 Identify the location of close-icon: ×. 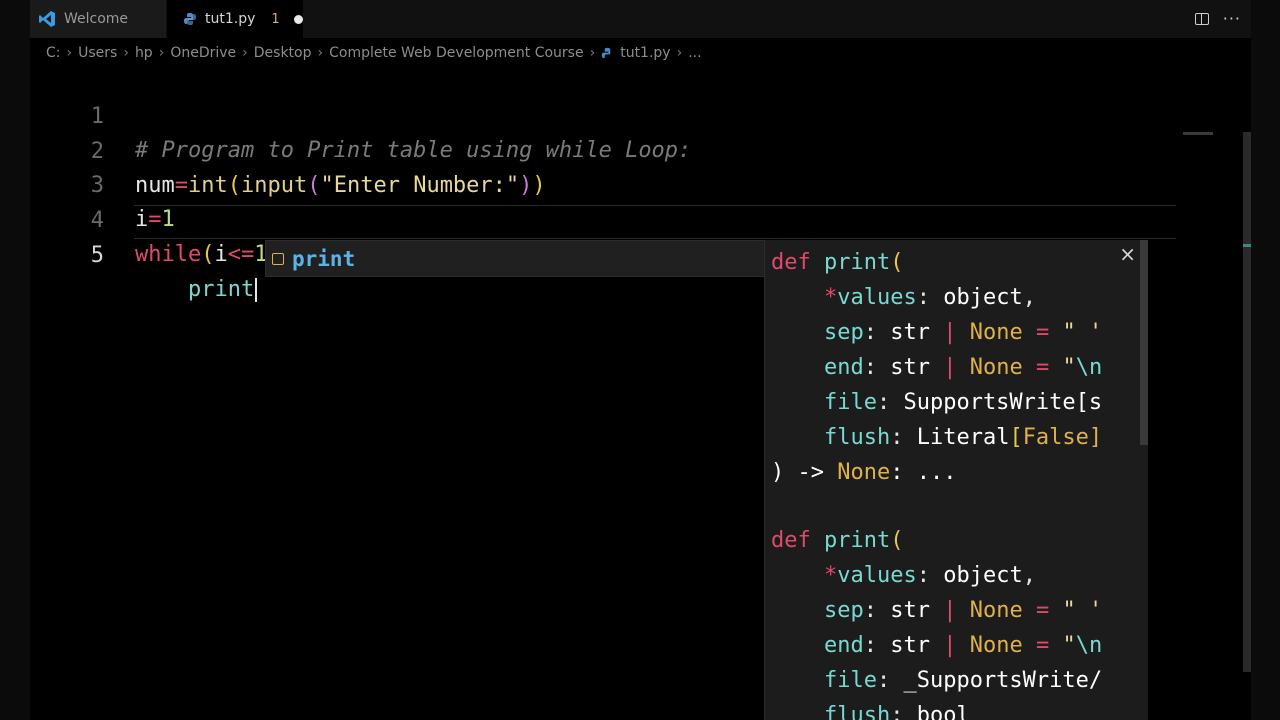
(1127, 254).